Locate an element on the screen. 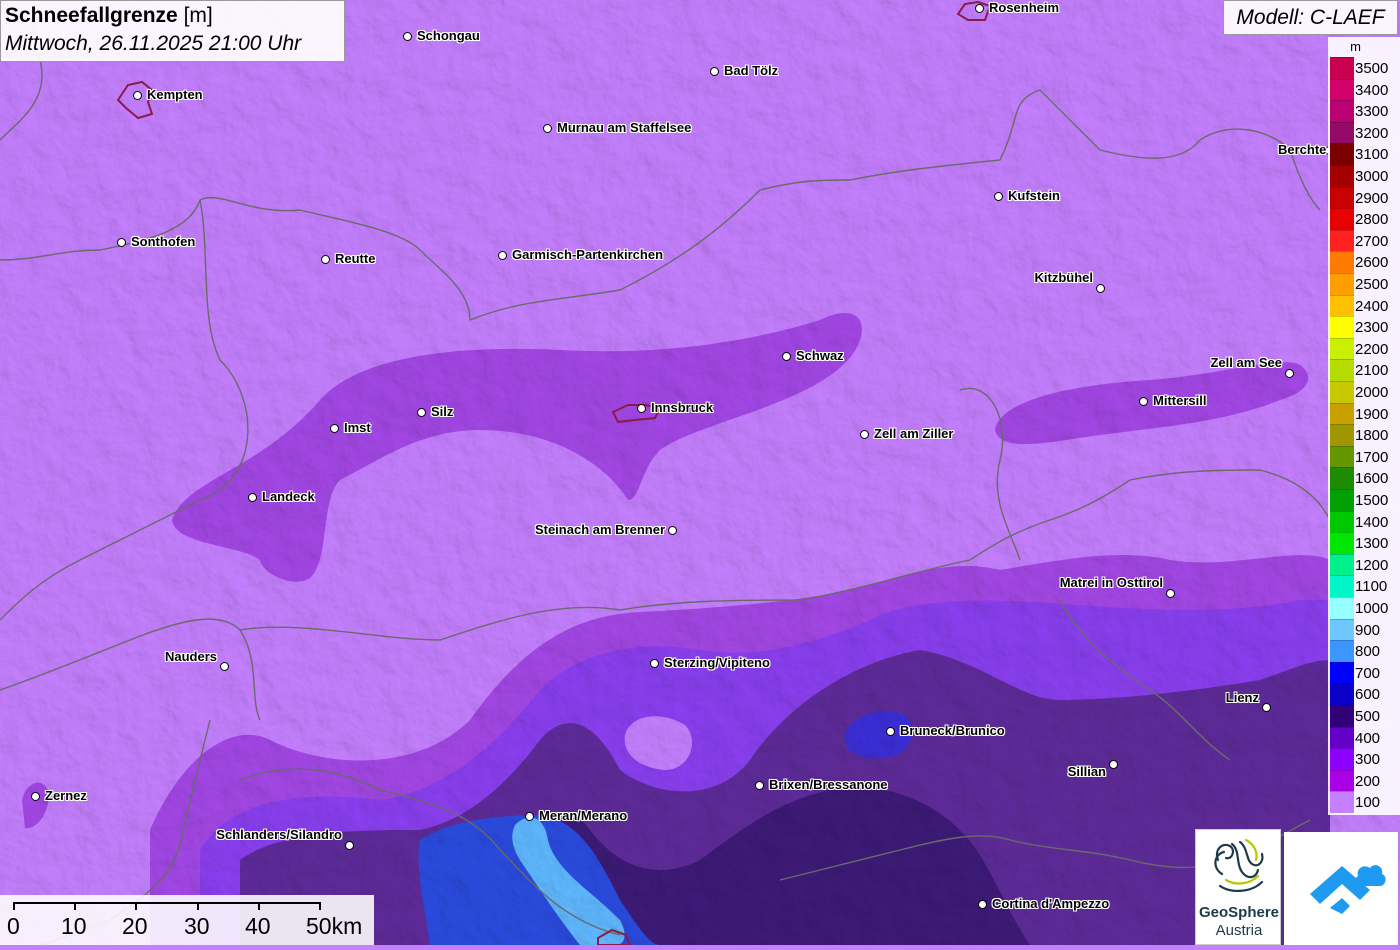 This screenshot has height=950, width=1400. legend-item: 1600 is located at coordinates (1364, 478).